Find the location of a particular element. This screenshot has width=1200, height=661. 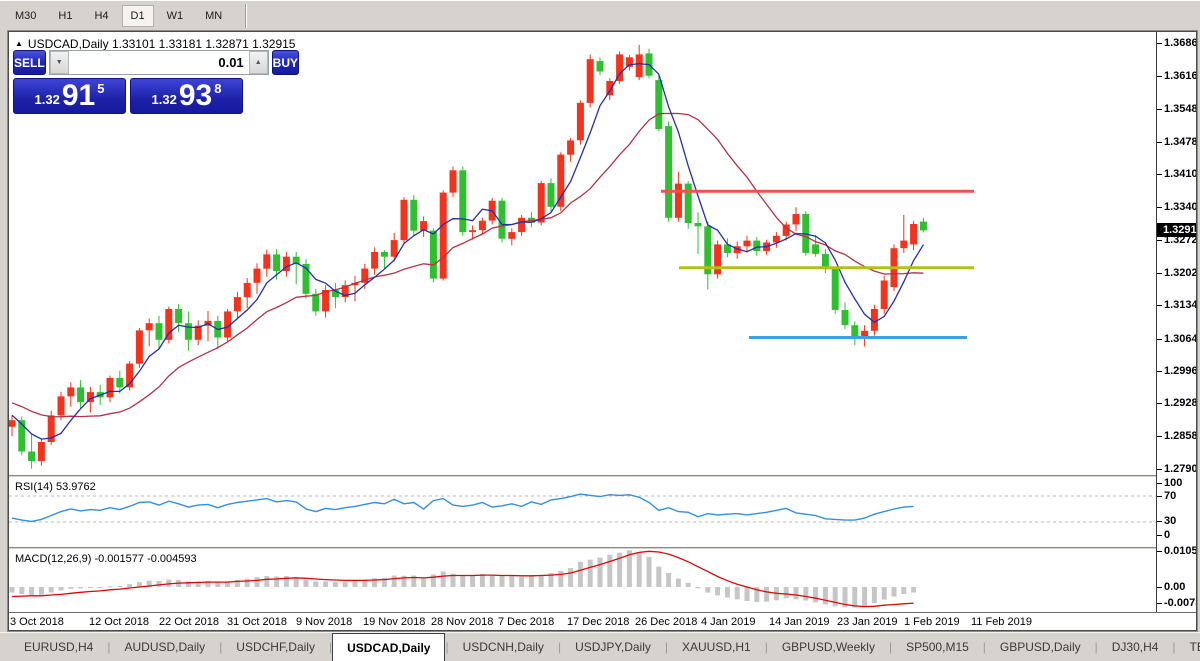

volume-decrease-icon: ▼ is located at coordinates (59, 62).